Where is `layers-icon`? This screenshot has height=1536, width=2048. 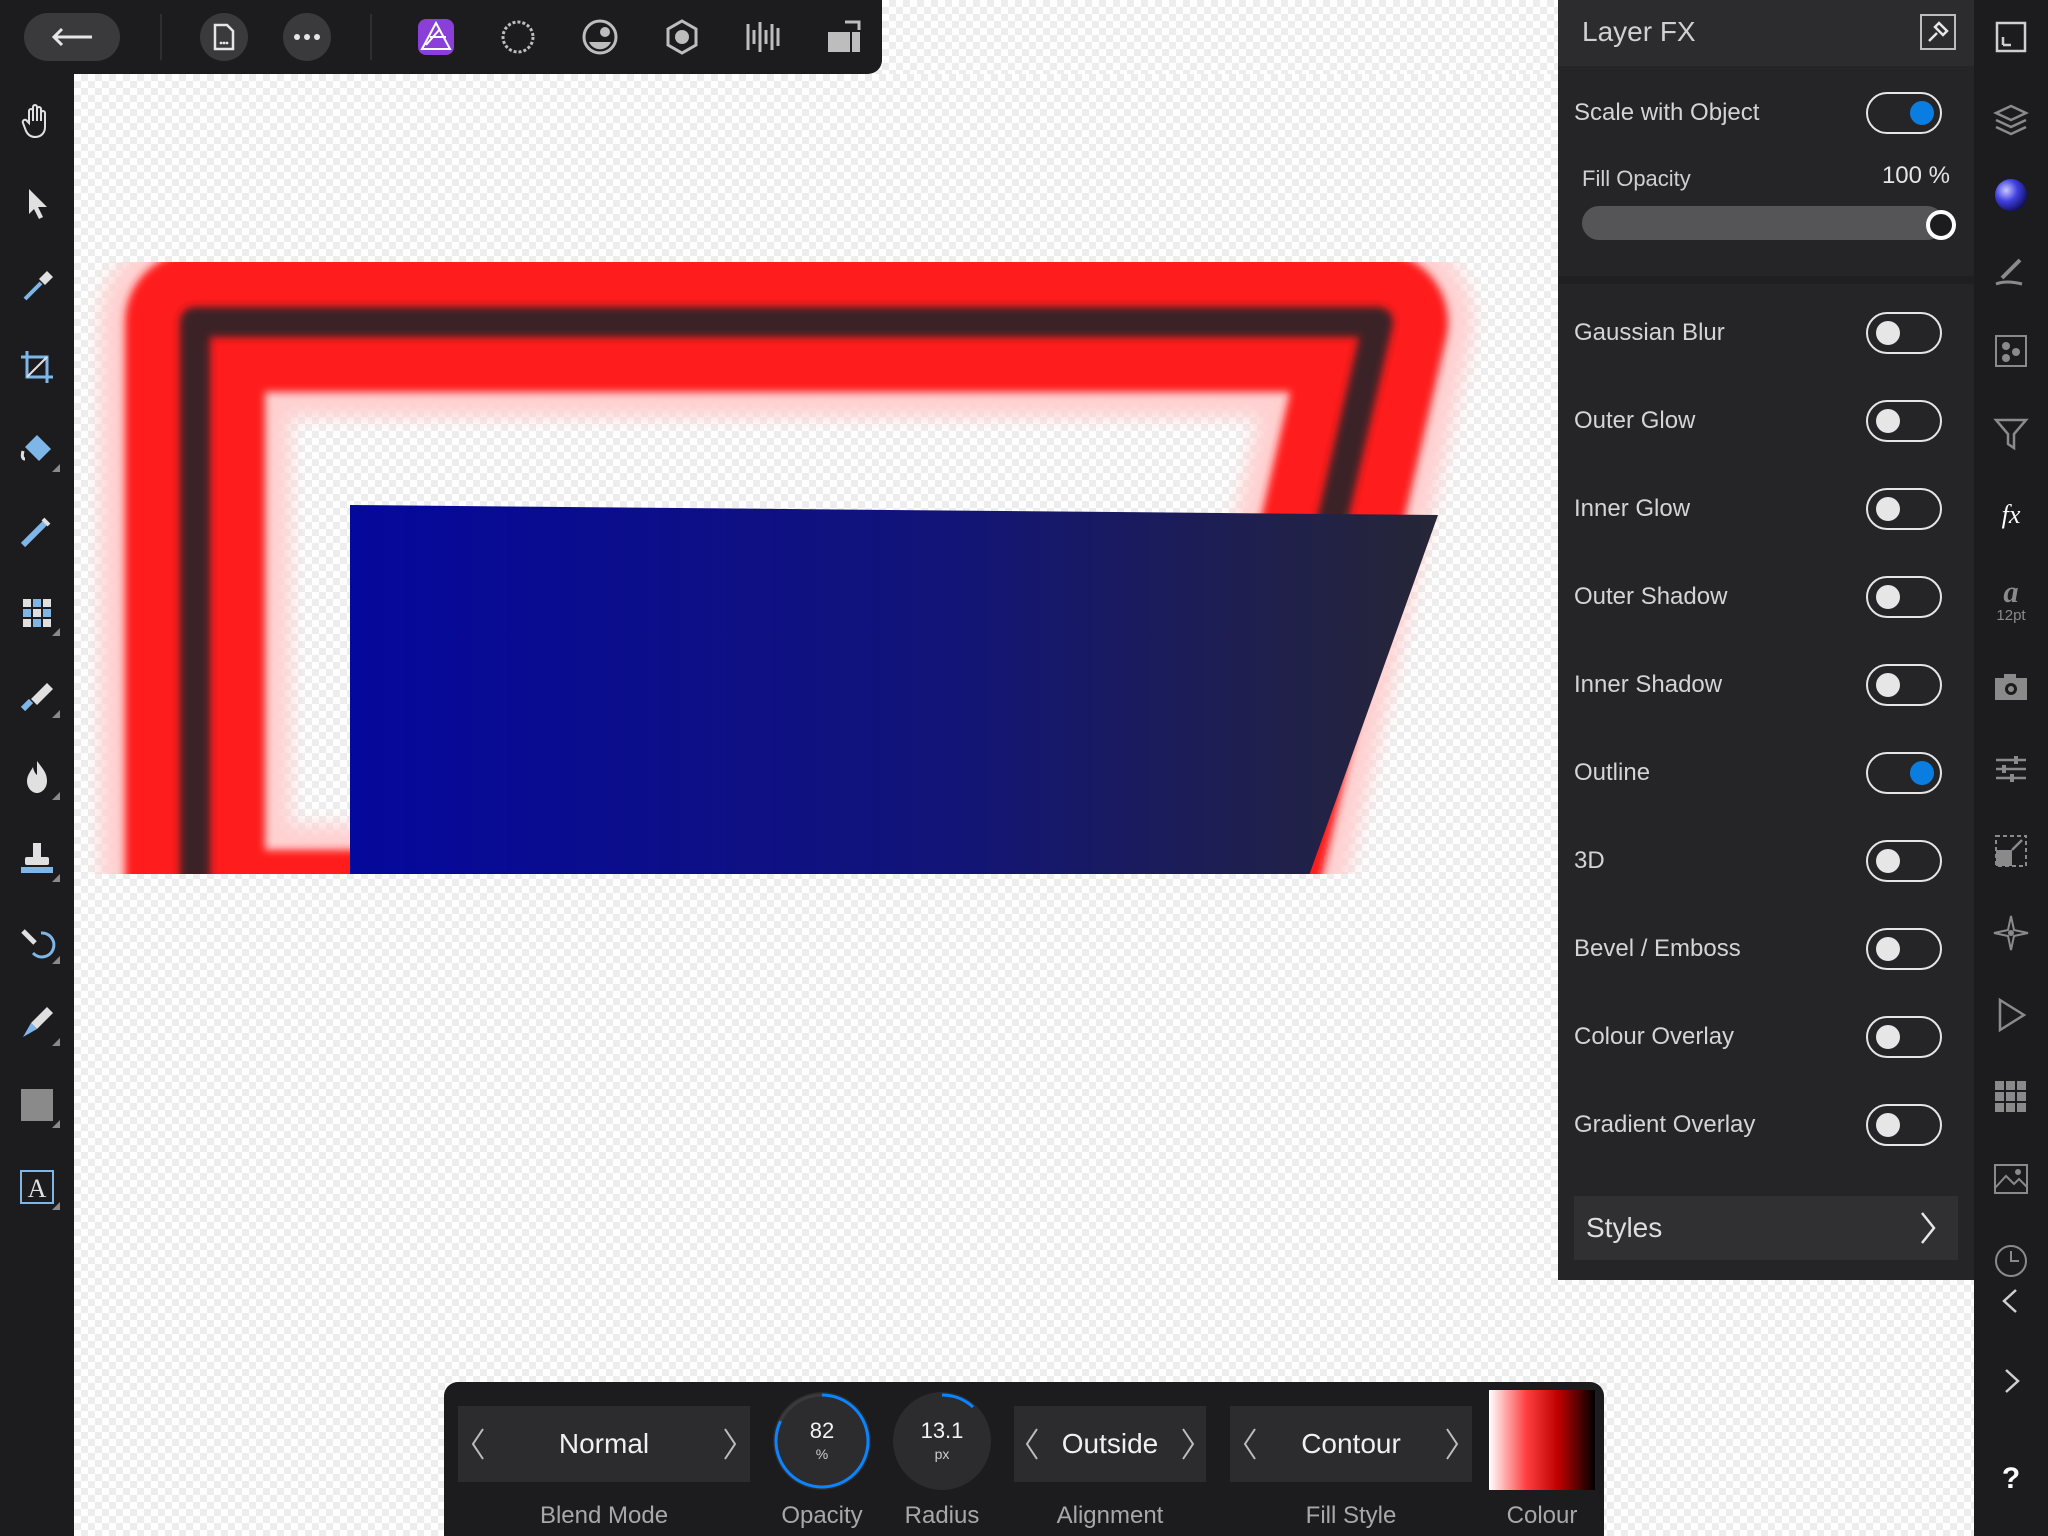
layers-icon is located at coordinates (2011, 120).